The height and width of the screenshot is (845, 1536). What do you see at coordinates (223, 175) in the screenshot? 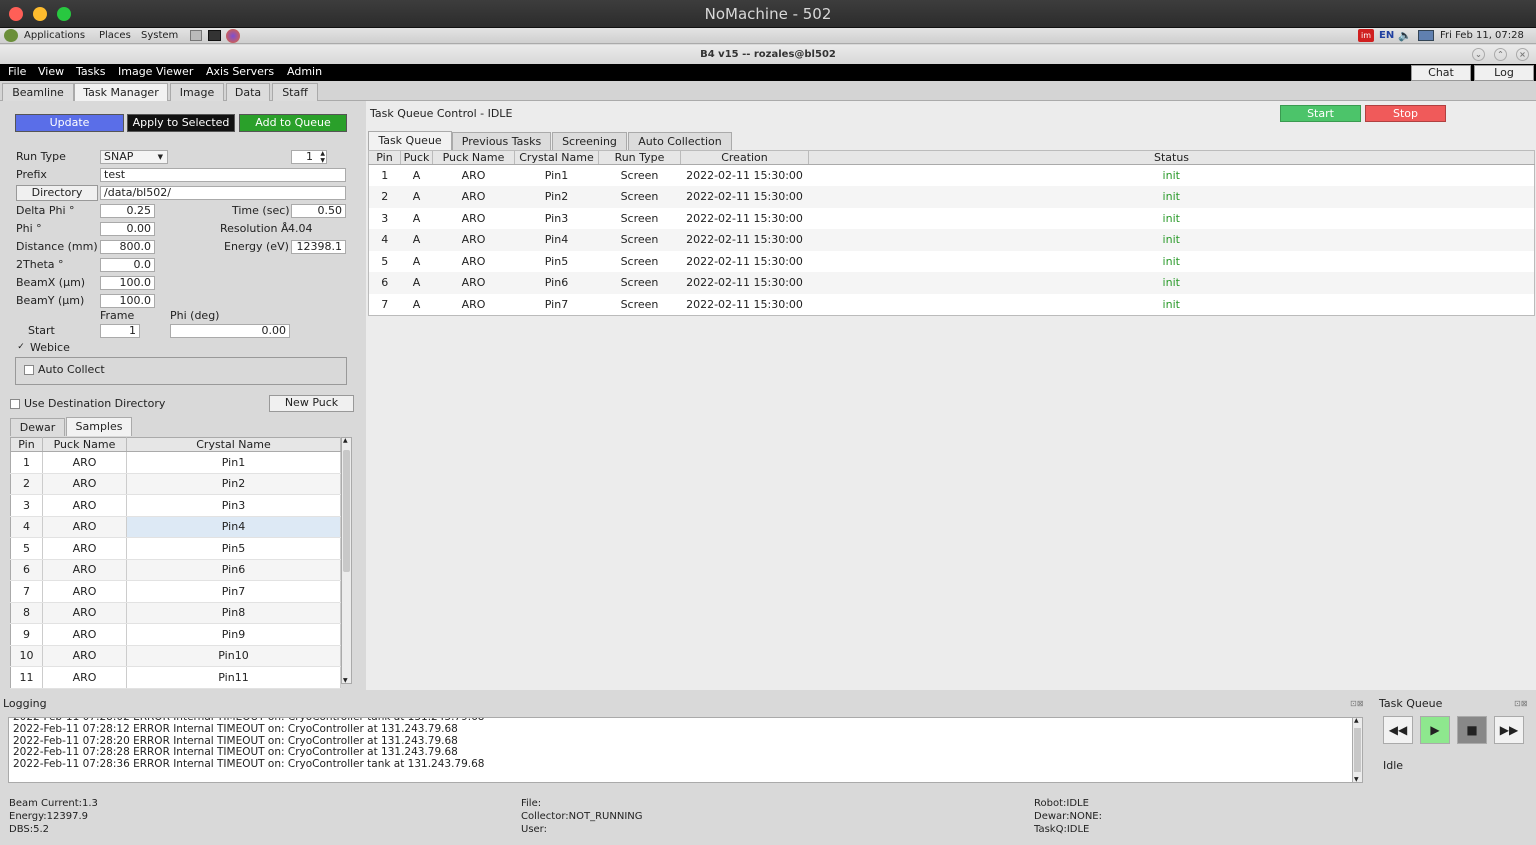
I see `prefix-input: test` at bounding box center [223, 175].